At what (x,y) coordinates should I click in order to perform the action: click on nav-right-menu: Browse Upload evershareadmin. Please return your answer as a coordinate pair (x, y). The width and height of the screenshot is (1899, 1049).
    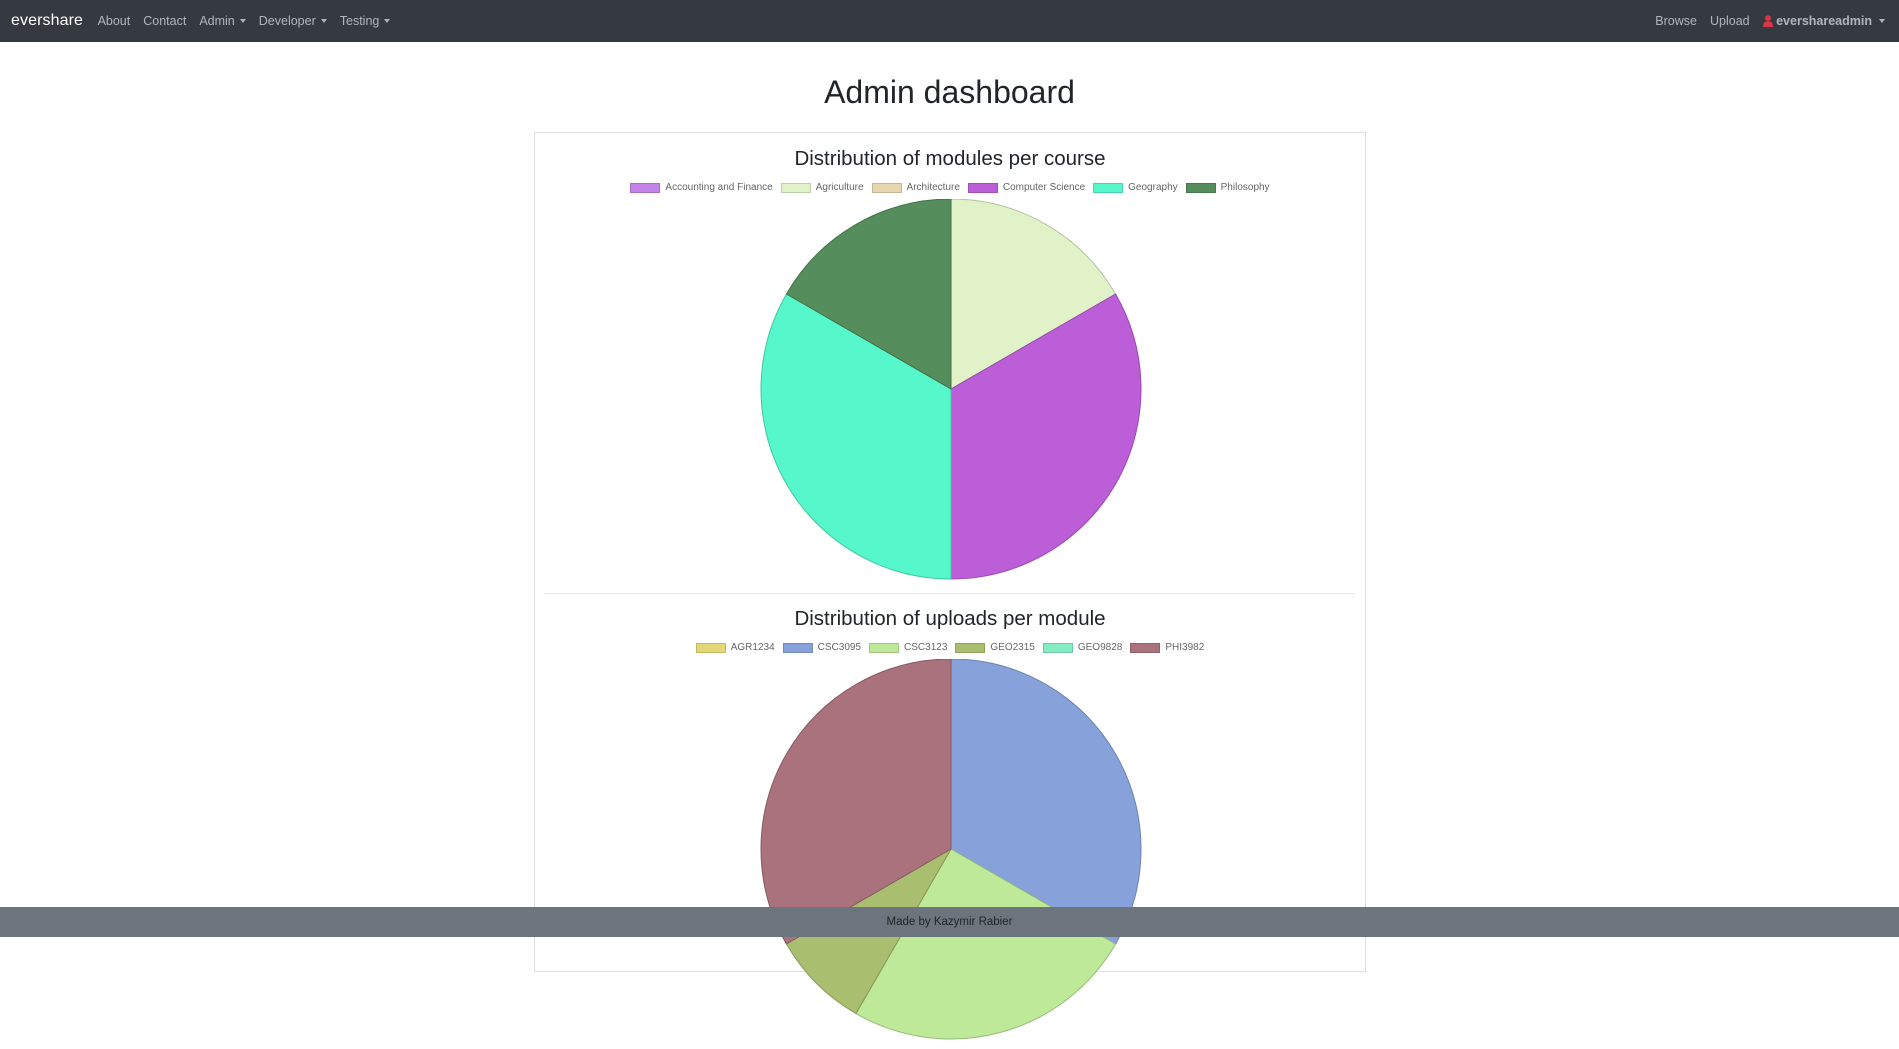
    Looking at the image, I should click on (1767, 21).